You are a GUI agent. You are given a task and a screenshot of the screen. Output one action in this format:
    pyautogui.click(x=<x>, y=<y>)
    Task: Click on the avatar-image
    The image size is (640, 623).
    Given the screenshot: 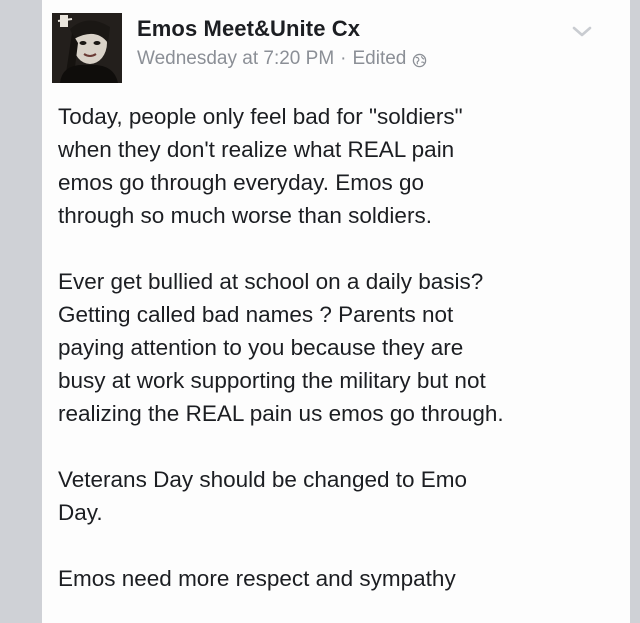 What is the action you would take?
    pyautogui.click(x=87, y=48)
    